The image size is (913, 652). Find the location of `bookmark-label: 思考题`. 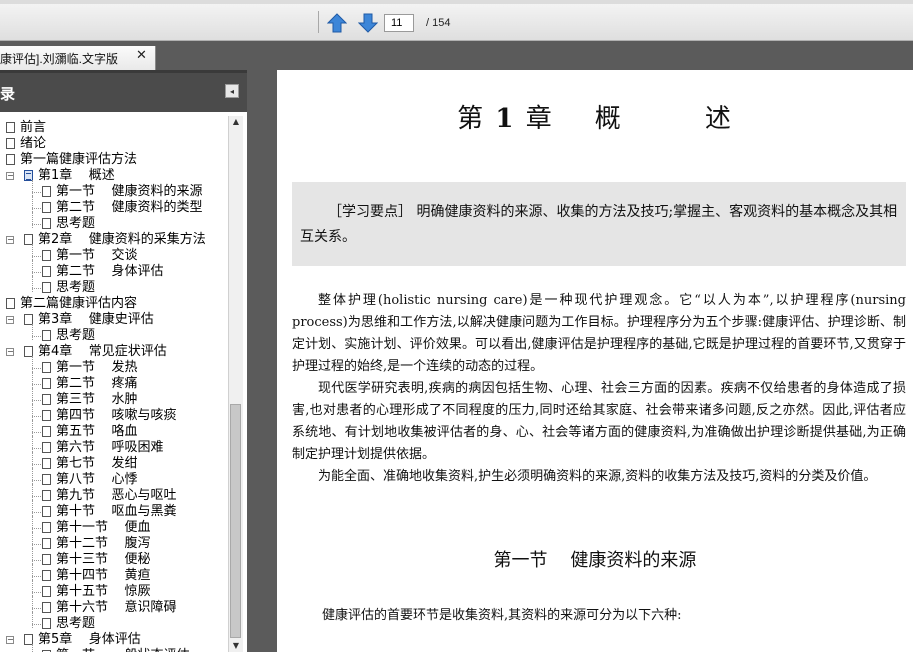

bookmark-label: 思考题 is located at coordinates (76, 287).